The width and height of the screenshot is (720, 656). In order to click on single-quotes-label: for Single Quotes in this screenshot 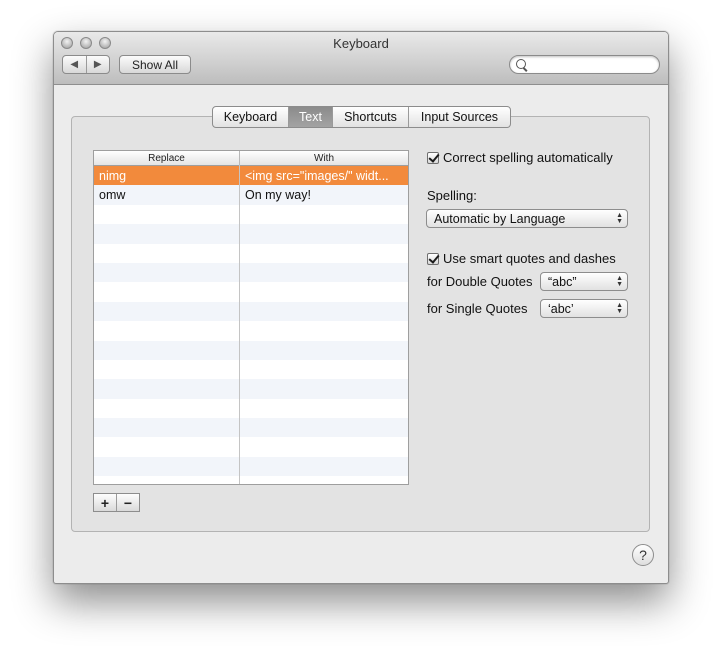, I will do `click(477, 308)`.